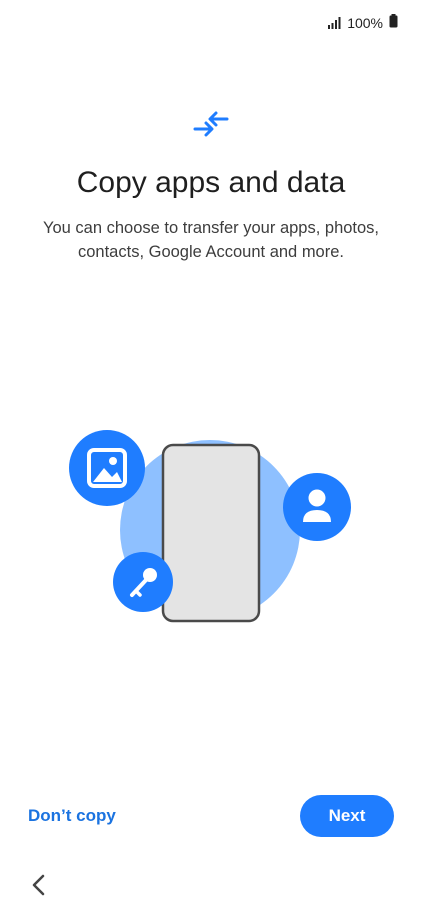 This screenshot has width=422, height=914. What do you see at coordinates (39, 885) in the screenshot?
I see `chevron-left-icon` at bounding box center [39, 885].